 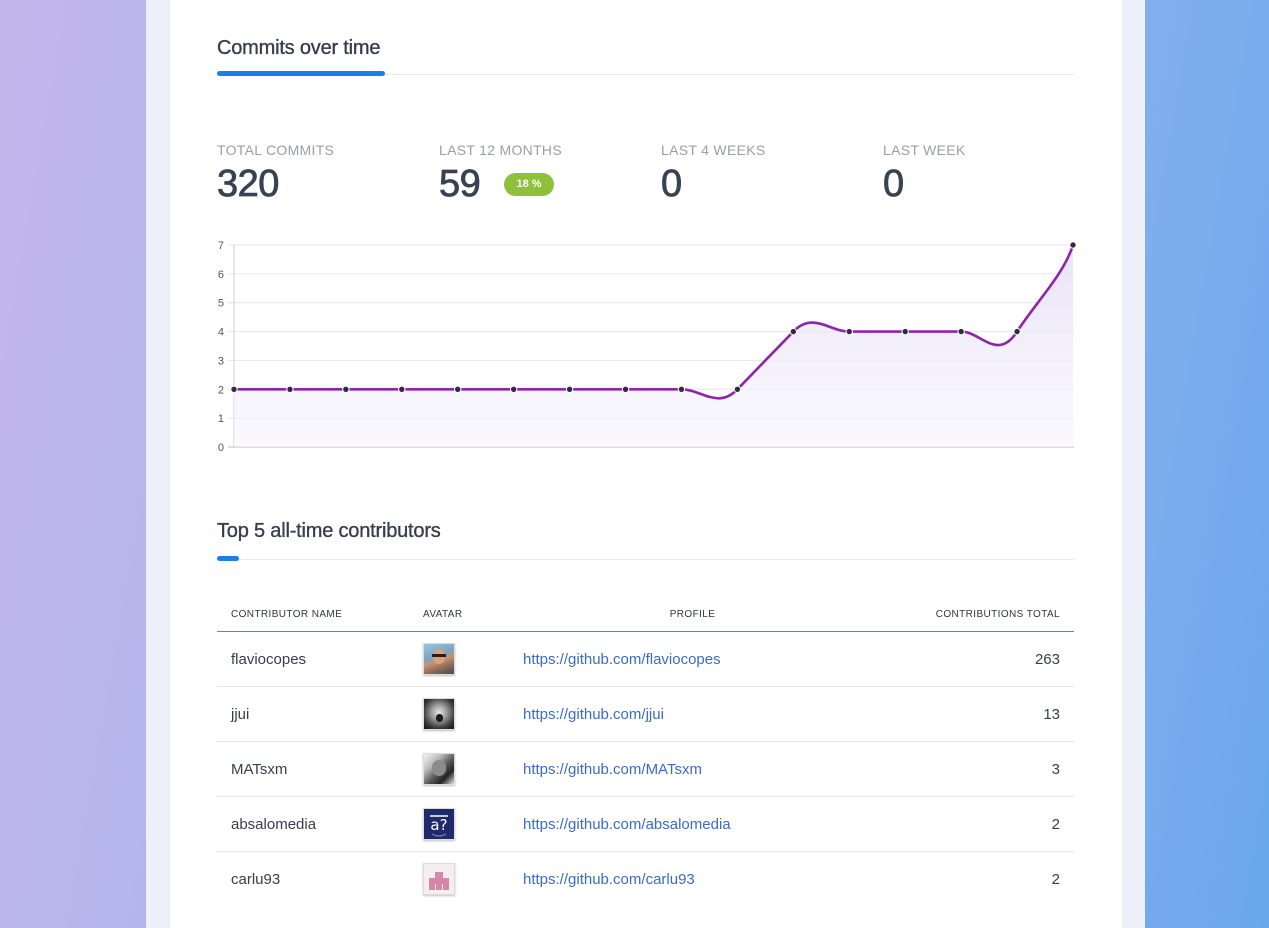 I want to click on column-header-name: CONTRIBUTOR NAME, so click(x=313, y=614).